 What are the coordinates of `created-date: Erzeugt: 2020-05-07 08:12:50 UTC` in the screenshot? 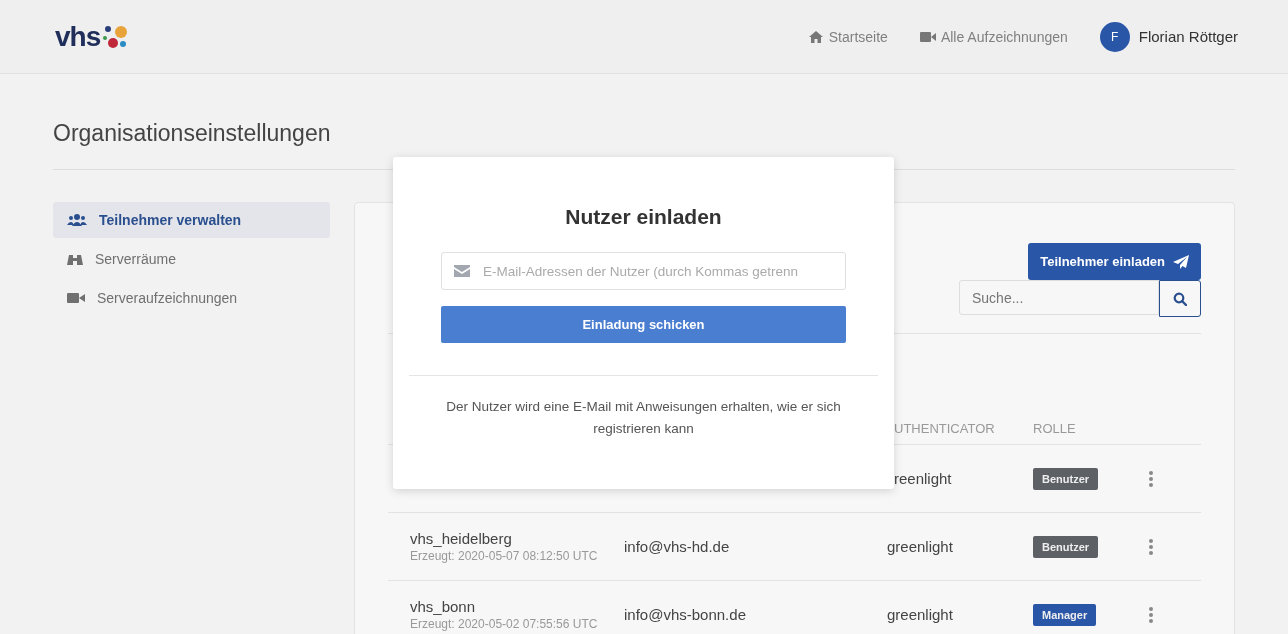 It's located at (504, 556).